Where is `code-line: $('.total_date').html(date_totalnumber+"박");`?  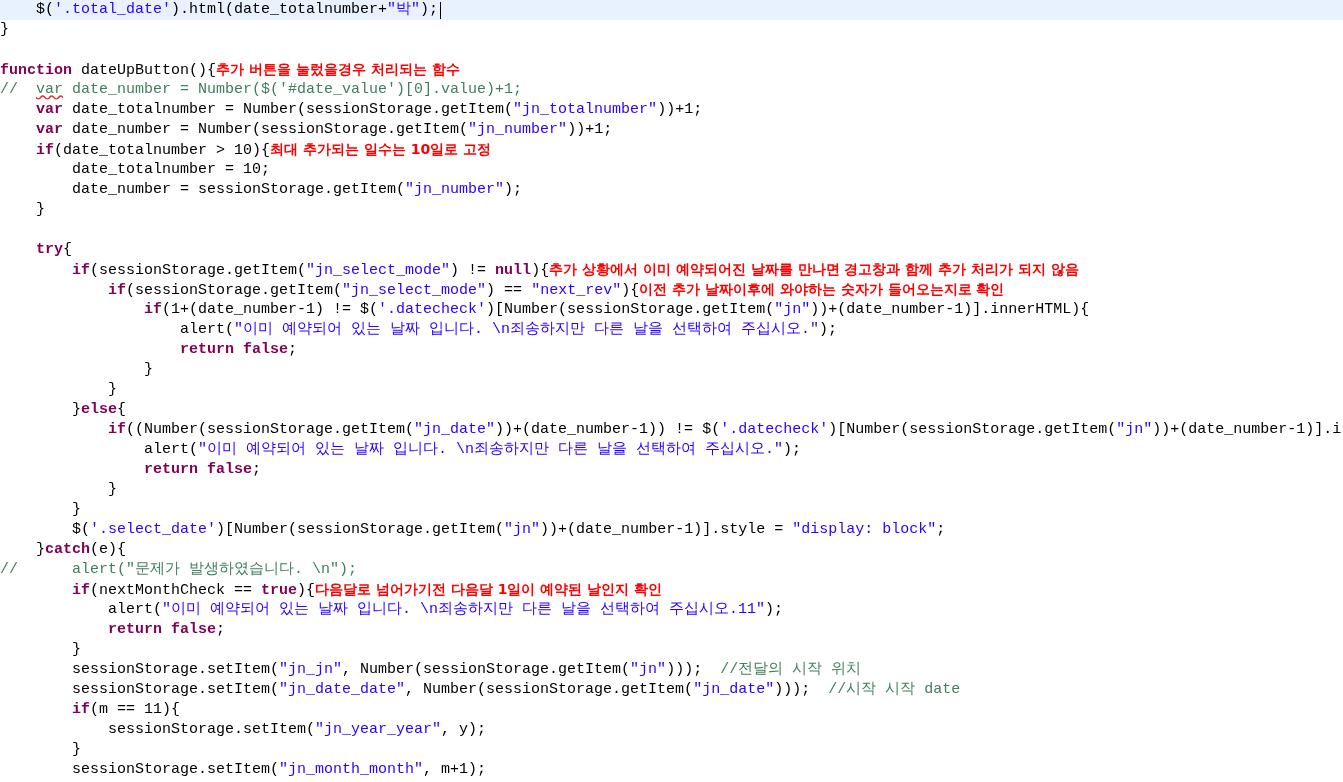 code-line: $('.total_date').html(date_totalnumber+"박"); is located at coordinates (237, 10).